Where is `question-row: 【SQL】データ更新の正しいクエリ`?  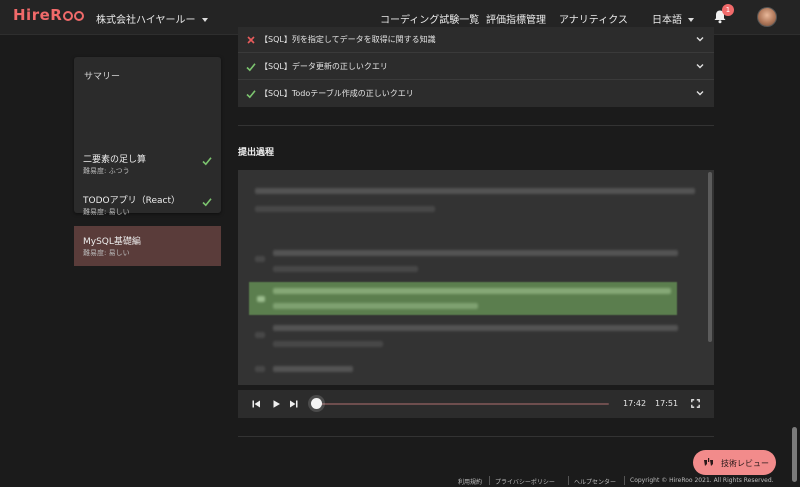
question-row: 【SQL】データ更新の正しいクエリ is located at coordinates (476, 67).